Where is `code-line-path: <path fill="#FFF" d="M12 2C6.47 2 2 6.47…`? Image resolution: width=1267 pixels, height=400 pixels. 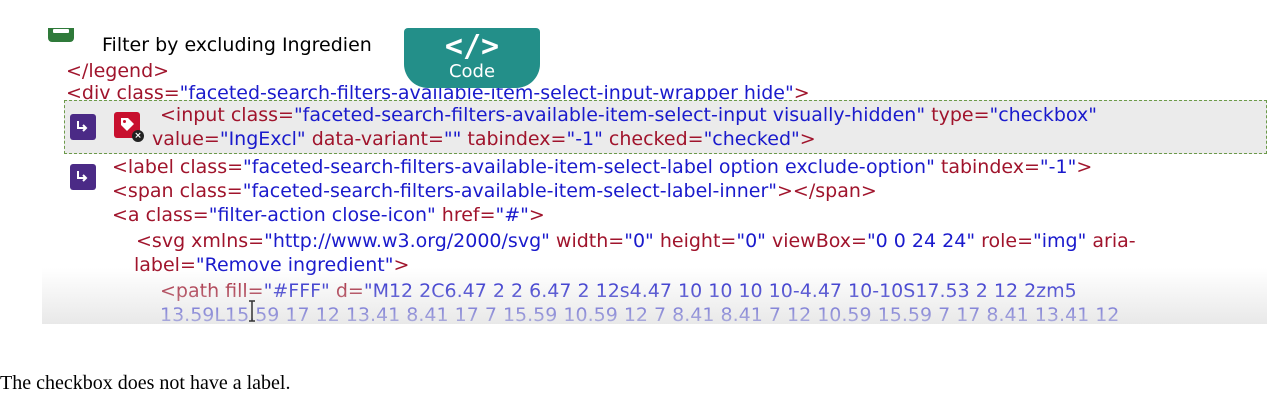
code-line-path: <path fill="#FFF" d="M12 2C6.47 2 2 6.47… is located at coordinates (618, 291).